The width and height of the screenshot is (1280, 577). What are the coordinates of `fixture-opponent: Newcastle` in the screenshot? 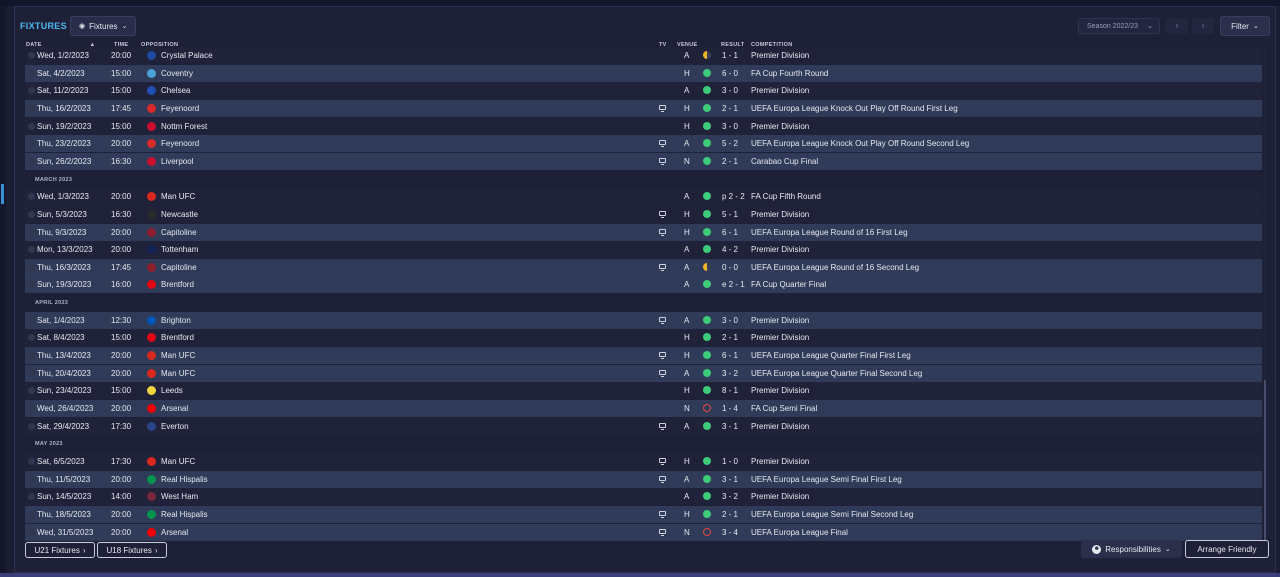 It's located at (179, 214).